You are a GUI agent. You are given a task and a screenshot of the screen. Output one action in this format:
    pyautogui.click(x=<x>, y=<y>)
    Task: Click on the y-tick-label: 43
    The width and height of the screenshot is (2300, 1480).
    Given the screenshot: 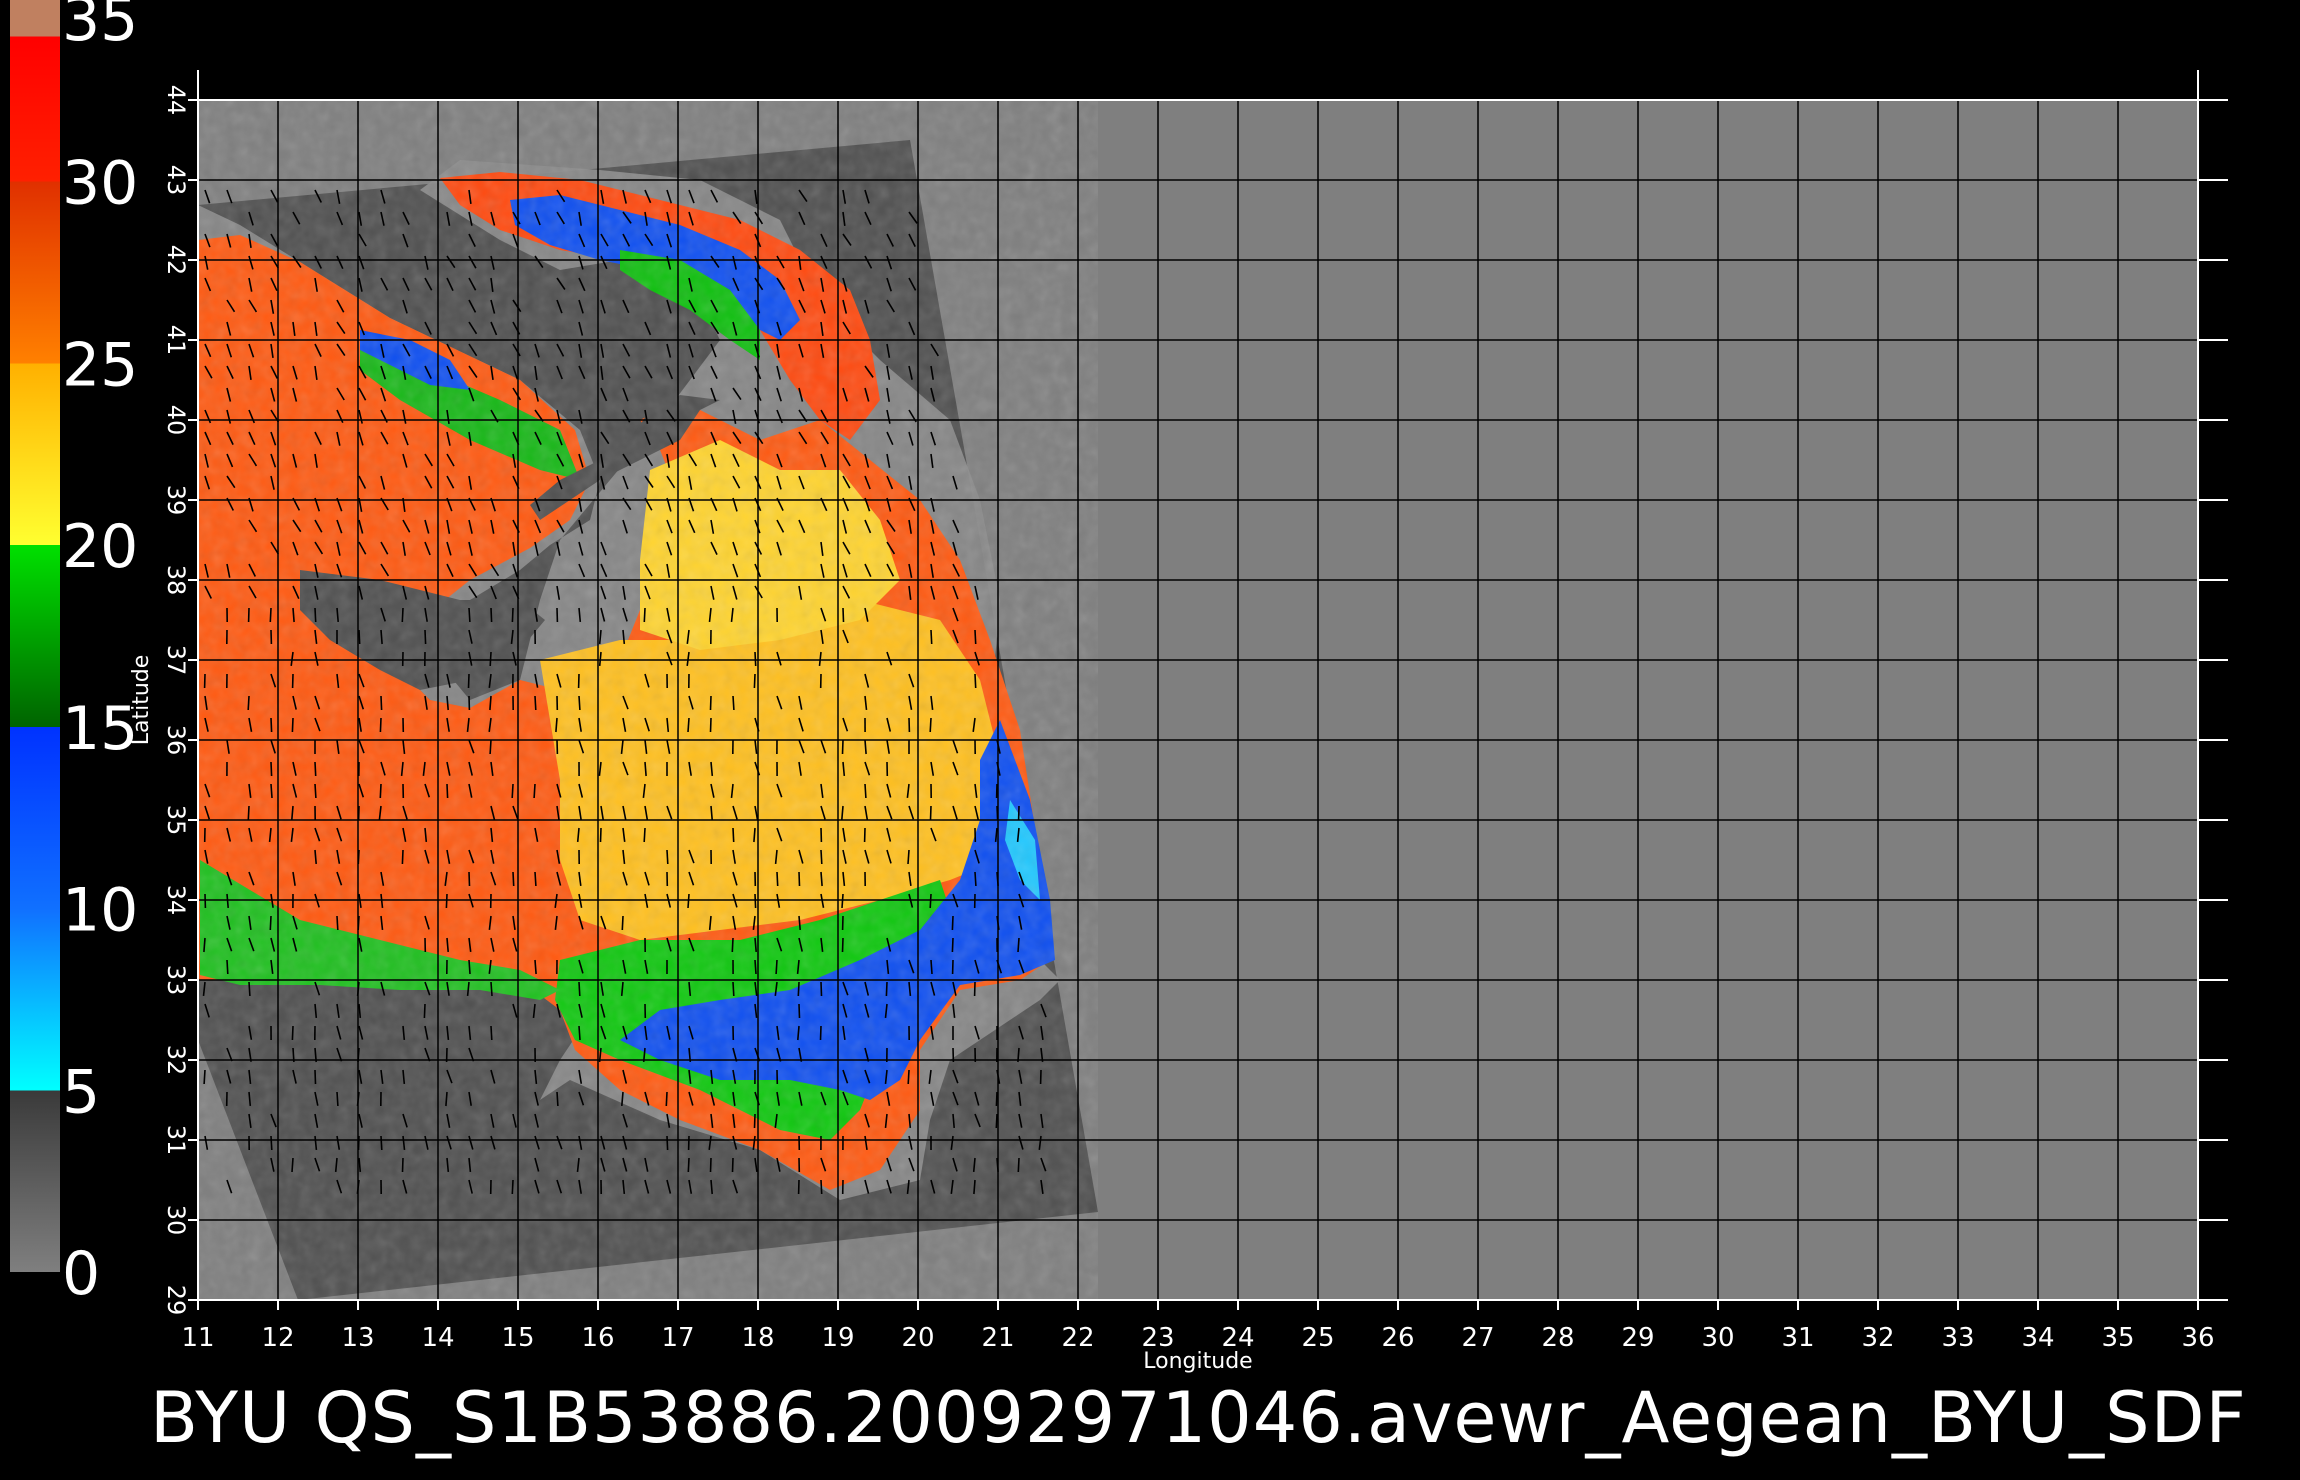 What is the action you would take?
    pyautogui.click(x=176, y=180)
    